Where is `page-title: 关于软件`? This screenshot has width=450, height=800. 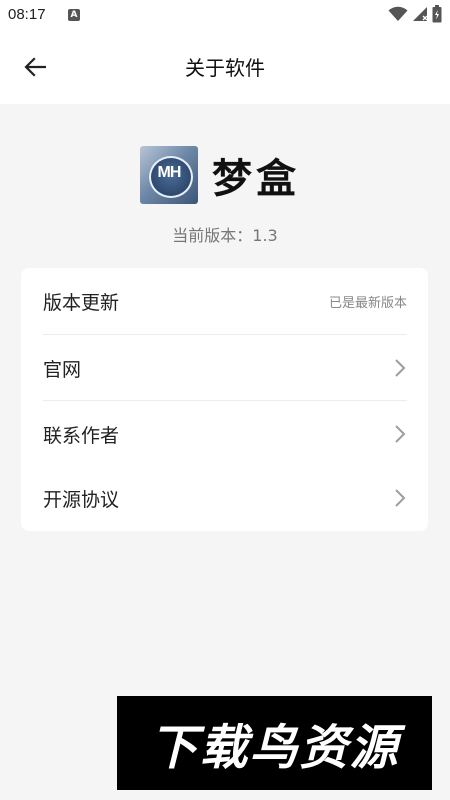
page-title: 关于软件 is located at coordinates (225, 68).